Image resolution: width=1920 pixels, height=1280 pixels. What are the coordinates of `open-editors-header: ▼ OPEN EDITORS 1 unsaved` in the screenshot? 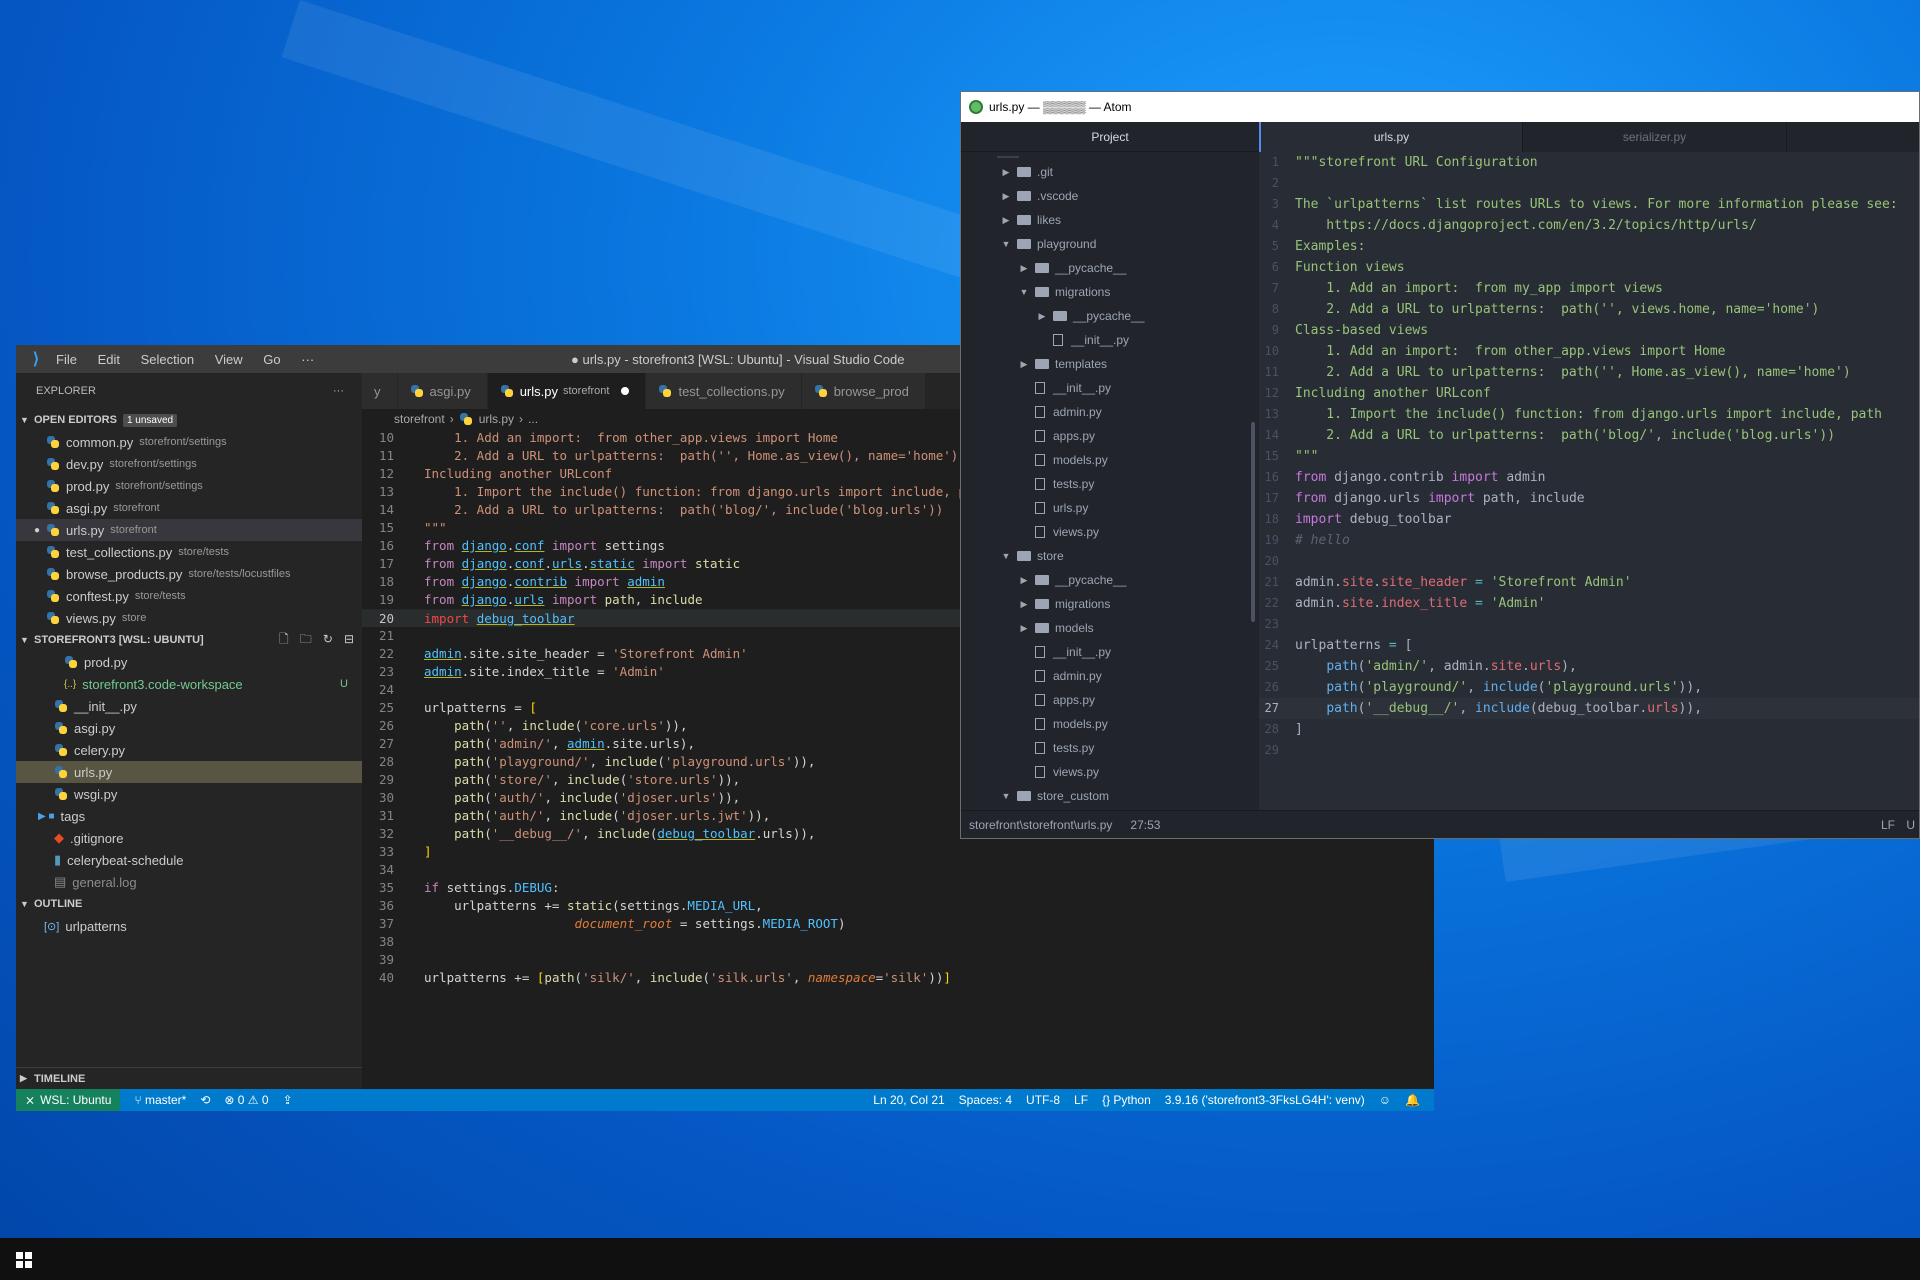 It's located at (189, 420).